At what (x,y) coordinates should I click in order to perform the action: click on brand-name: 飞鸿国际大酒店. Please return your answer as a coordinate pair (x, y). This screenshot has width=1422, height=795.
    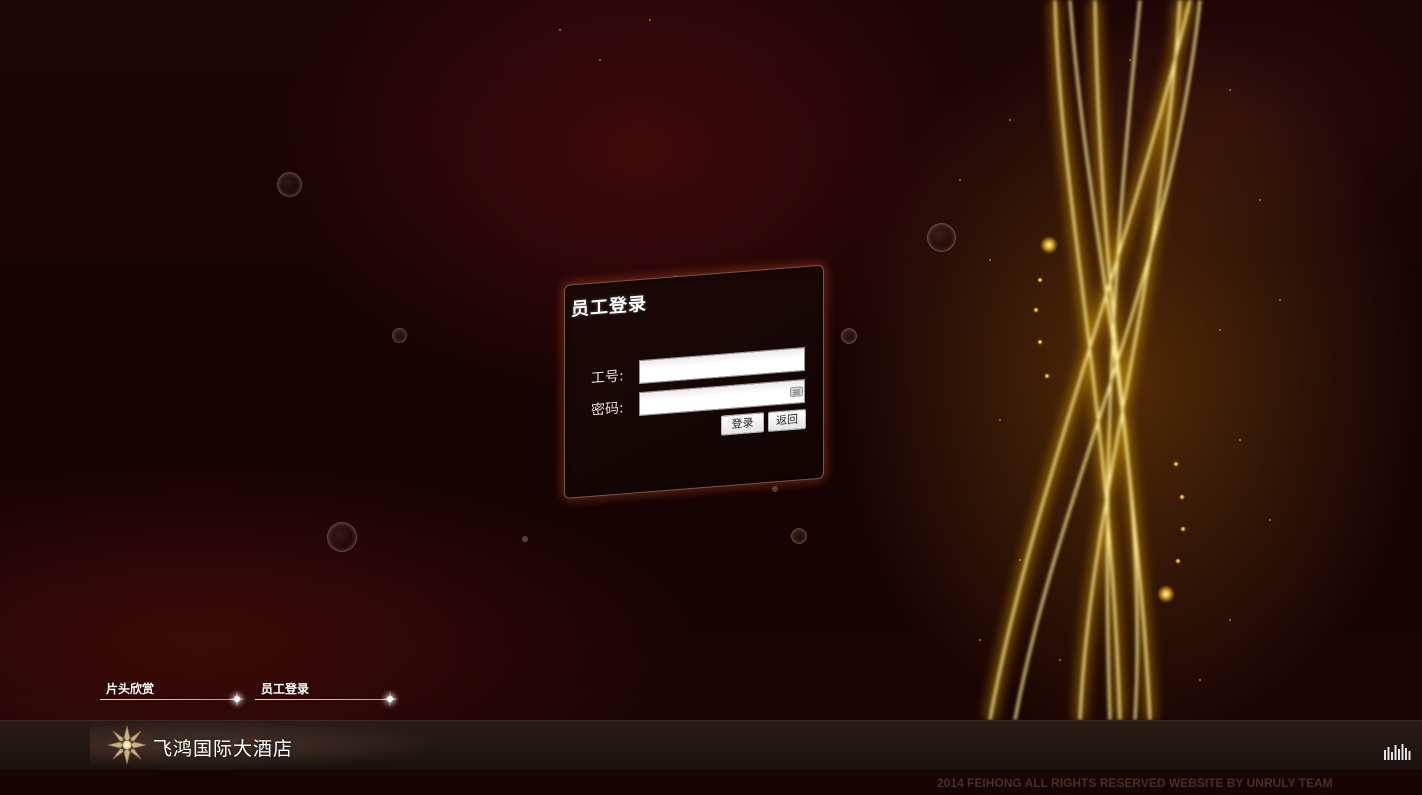
    Looking at the image, I should click on (223, 749).